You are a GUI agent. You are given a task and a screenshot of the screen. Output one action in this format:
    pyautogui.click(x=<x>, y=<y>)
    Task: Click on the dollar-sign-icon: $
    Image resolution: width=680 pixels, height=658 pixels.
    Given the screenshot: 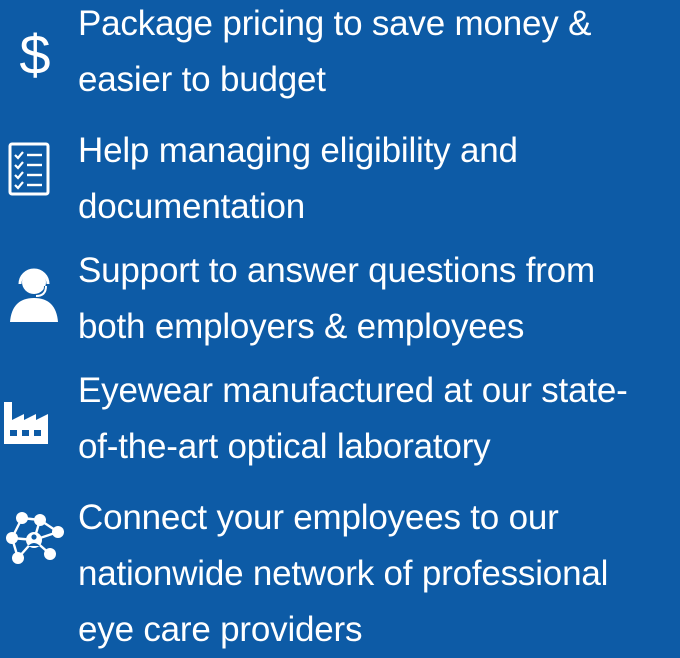 What is the action you would take?
    pyautogui.click(x=35, y=49)
    